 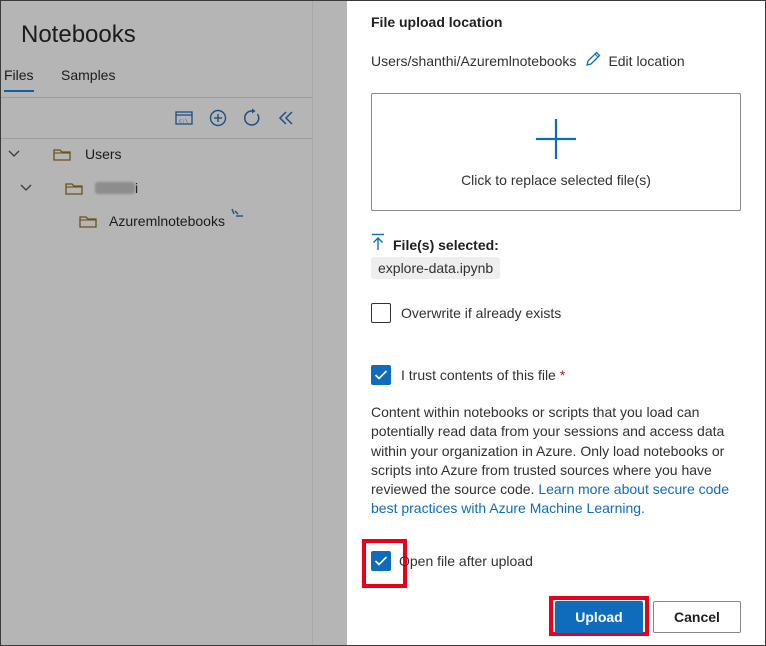 I want to click on open-after-checkbox, so click(x=381, y=561).